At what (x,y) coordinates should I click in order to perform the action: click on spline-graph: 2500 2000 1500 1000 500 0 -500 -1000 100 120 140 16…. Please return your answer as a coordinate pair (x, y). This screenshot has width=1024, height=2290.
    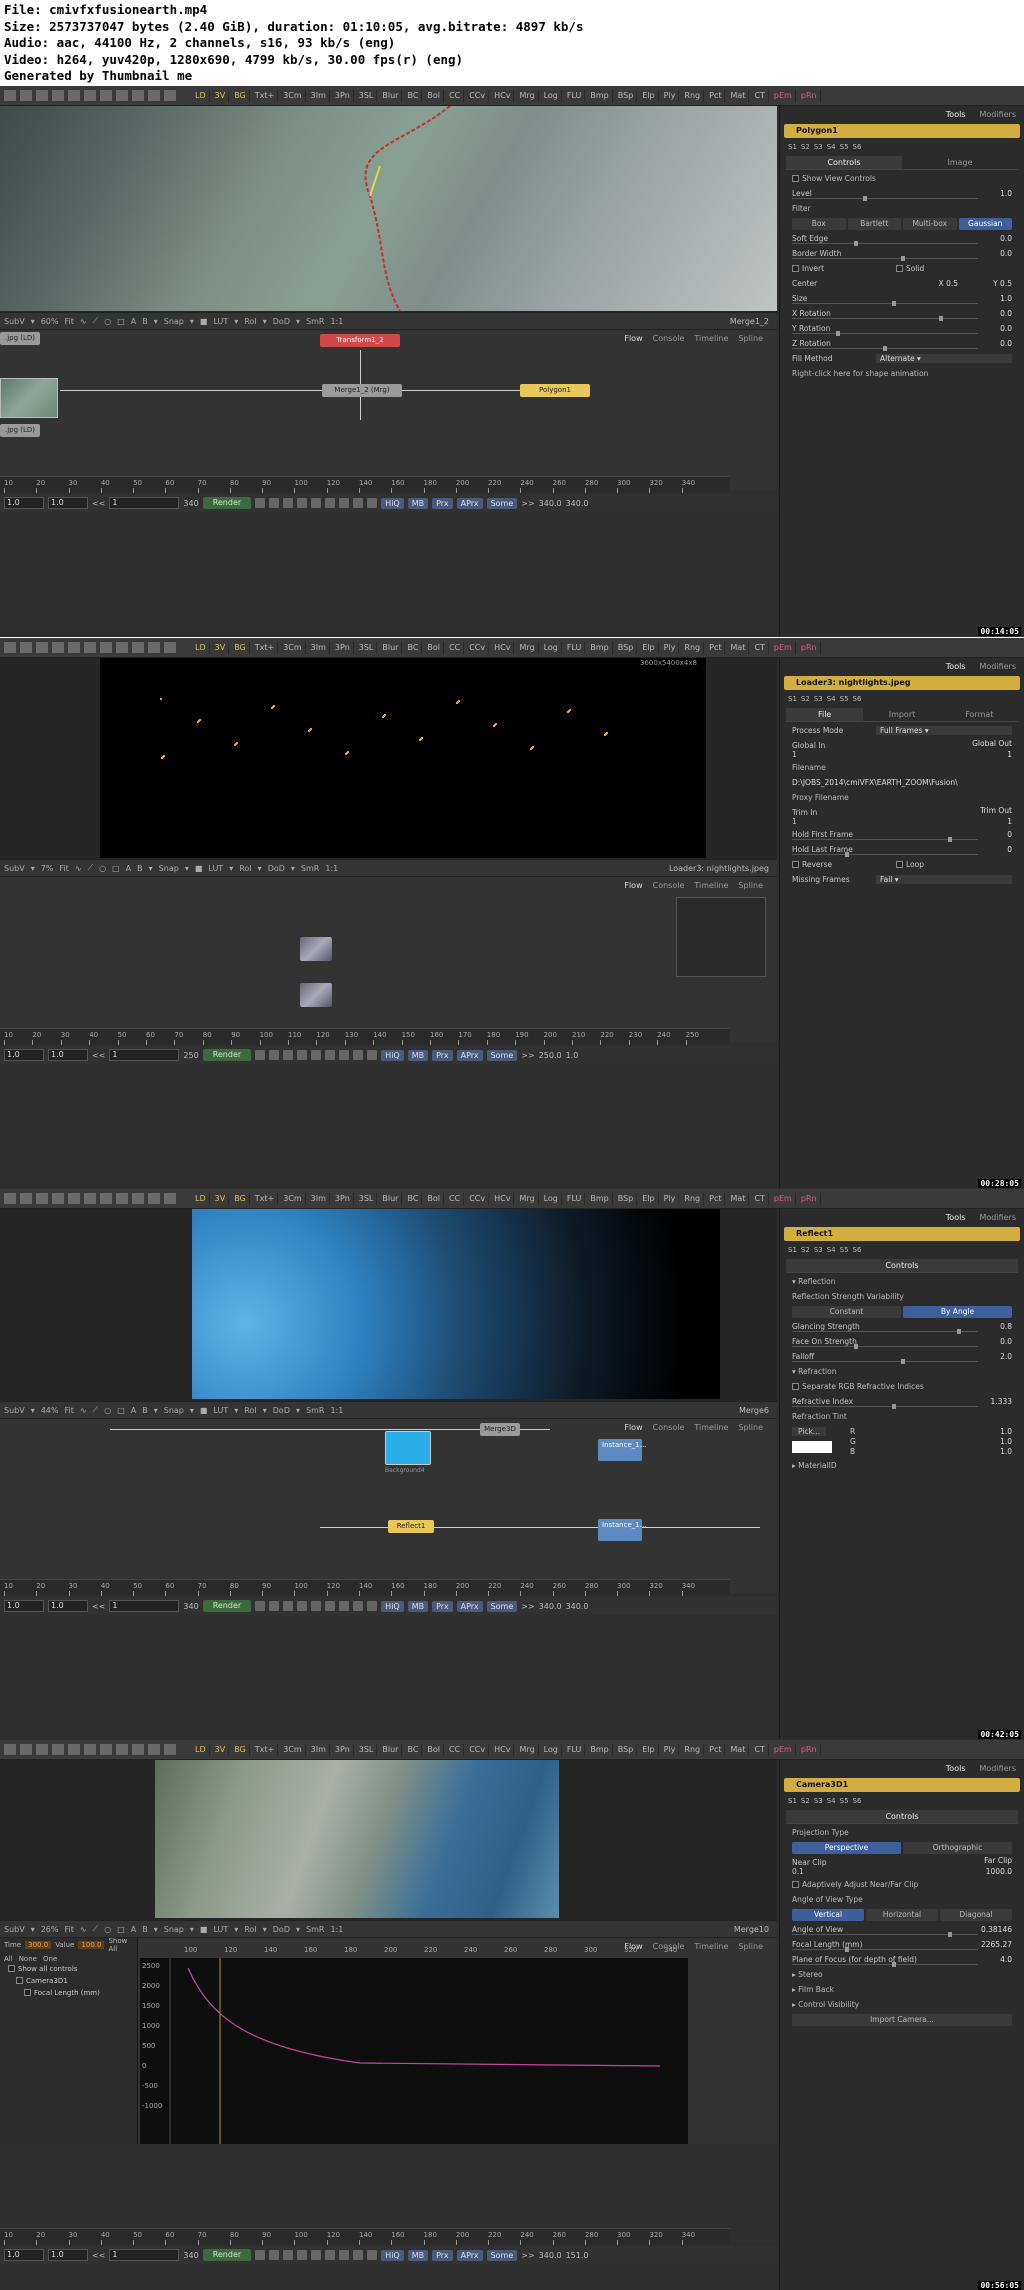
    Looking at the image, I should click on (414, 2045).